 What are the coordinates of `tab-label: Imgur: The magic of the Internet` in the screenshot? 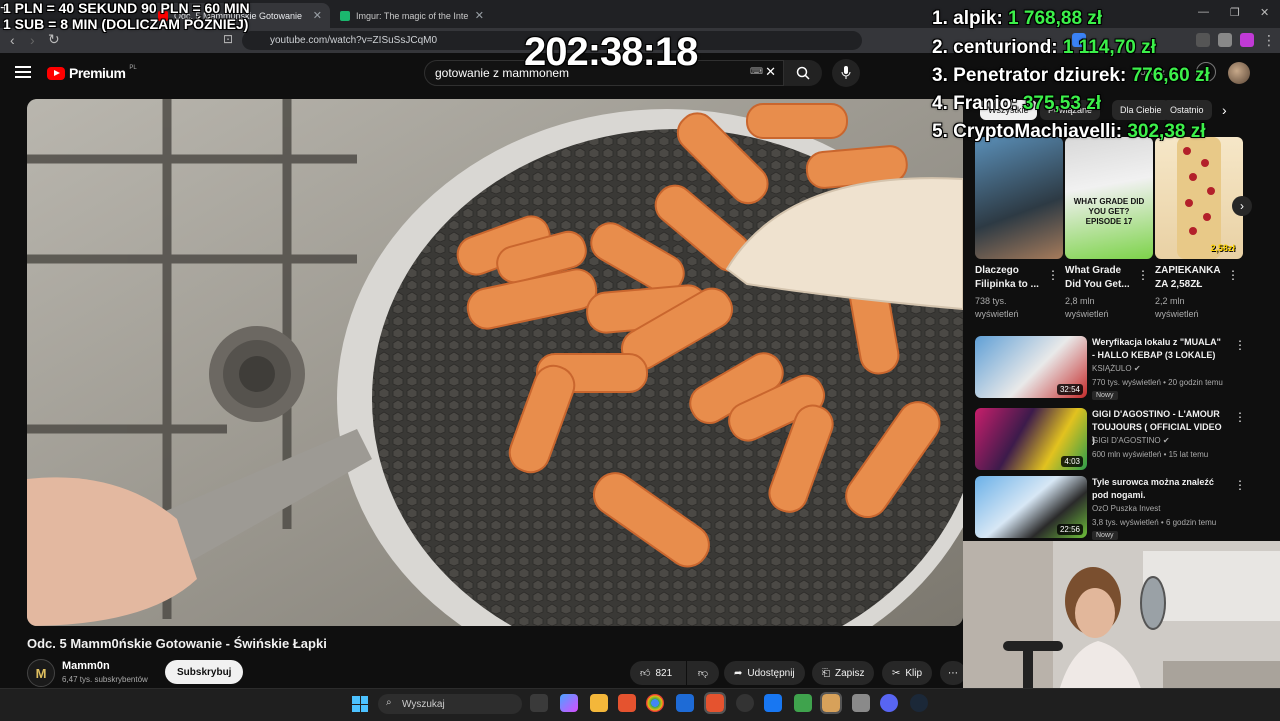 It's located at (412, 15).